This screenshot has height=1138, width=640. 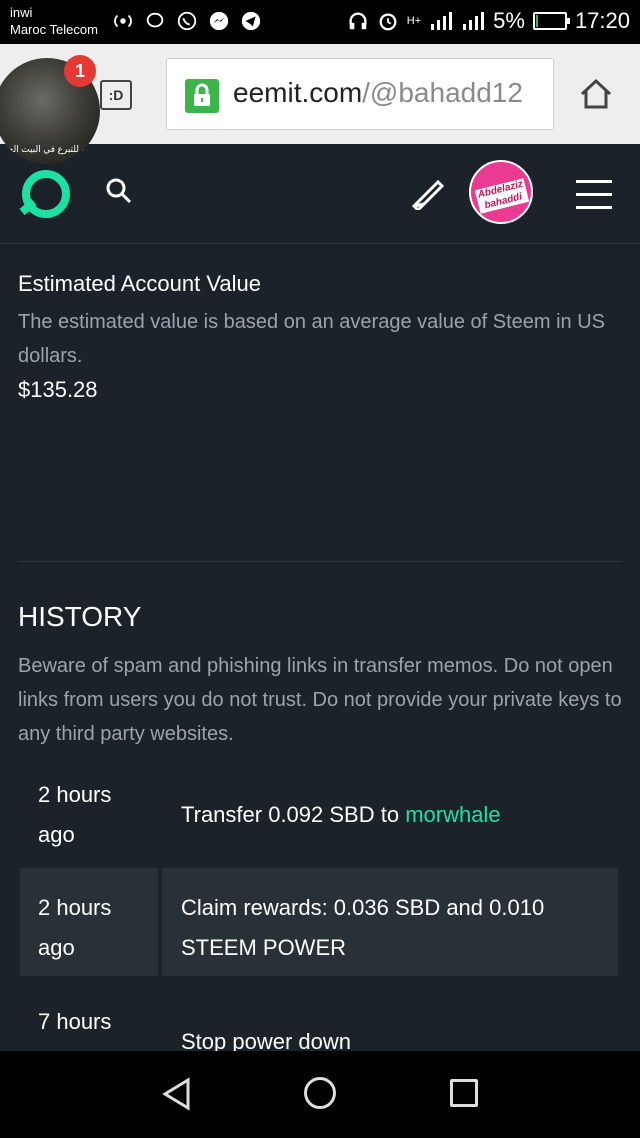 I want to click on user-avatar: Abdelaziz bahaddi, so click(x=501, y=192).